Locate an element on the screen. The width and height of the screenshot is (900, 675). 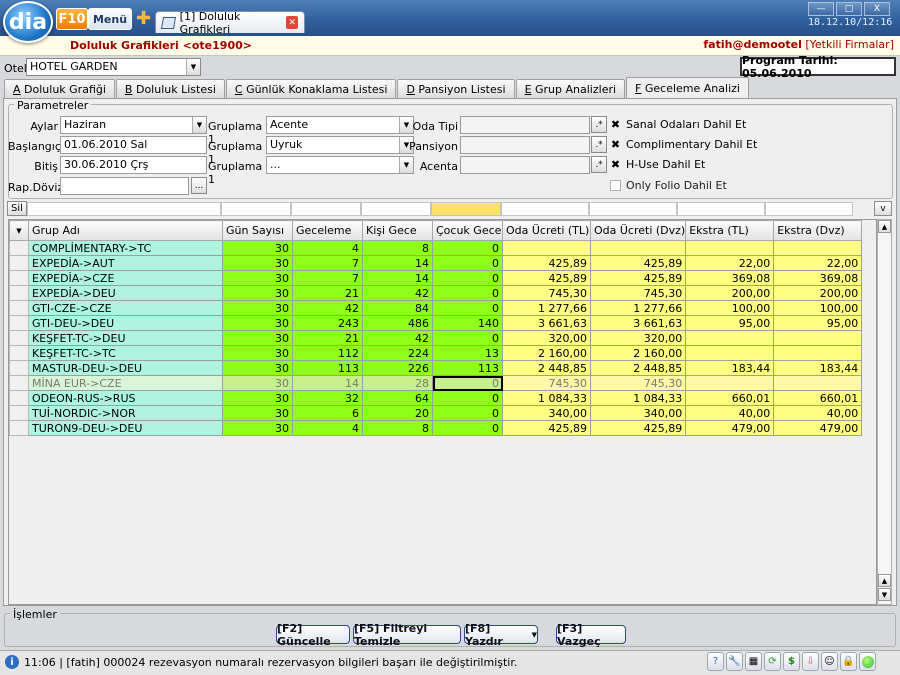
table-cell: GTI-CZE->CZE is located at coordinates (125, 308).